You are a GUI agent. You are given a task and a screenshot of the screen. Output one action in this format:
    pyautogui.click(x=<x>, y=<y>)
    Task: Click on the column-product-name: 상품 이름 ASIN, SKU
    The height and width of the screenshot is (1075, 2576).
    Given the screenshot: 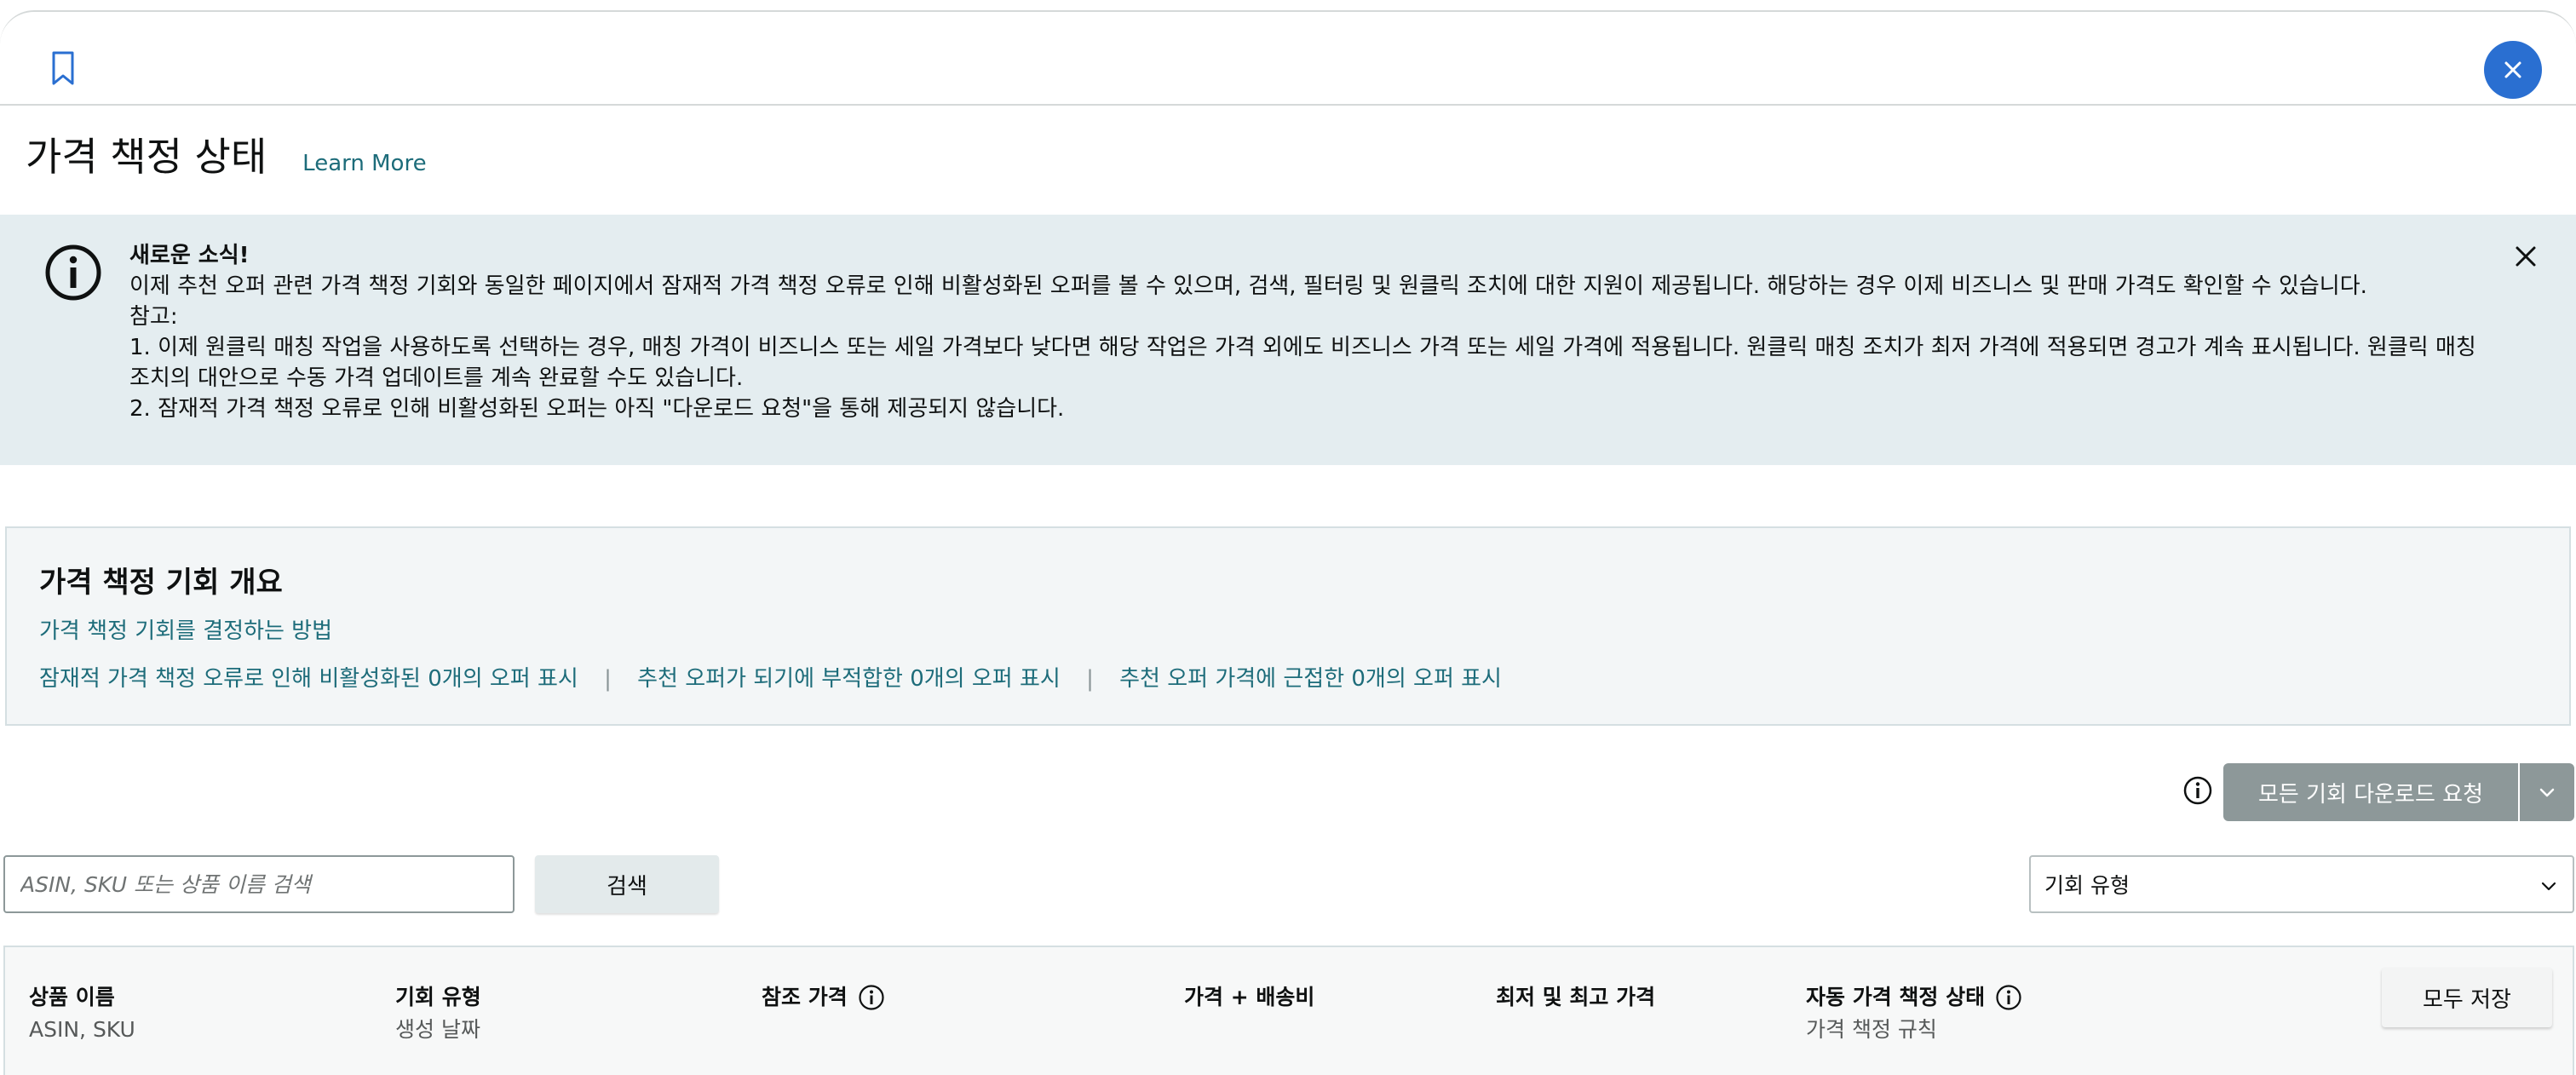 What is the action you would take?
    pyautogui.click(x=82, y=1013)
    